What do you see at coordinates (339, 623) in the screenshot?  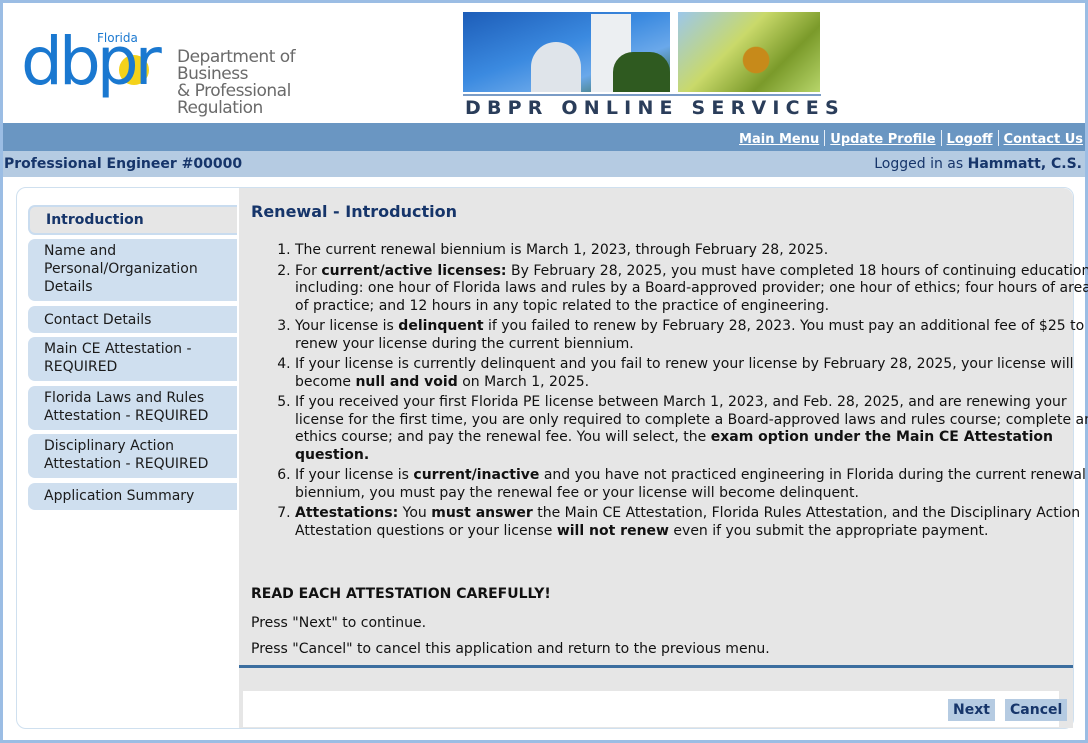 I see `next-instruction: Press "Next" to continue.` at bounding box center [339, 623].